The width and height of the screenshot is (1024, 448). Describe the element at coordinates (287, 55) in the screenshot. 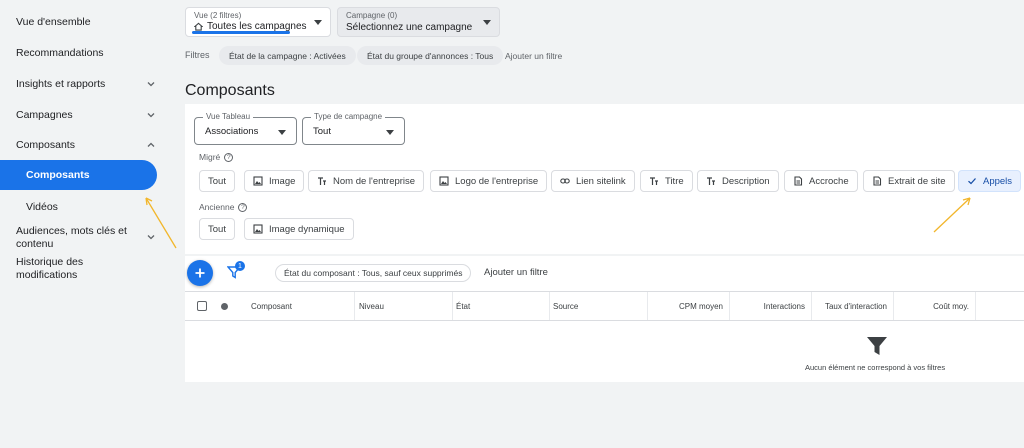

I see `filter-chip-campaign-state: État de la campagne : Activées` at that location.